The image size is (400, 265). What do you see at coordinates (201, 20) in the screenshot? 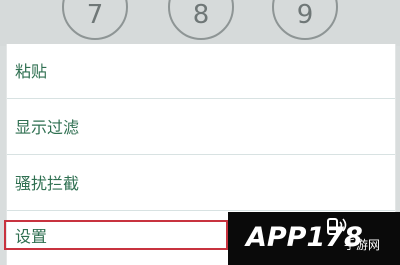
I see `dial-key-8: 8` at bounding box center [201, 20].